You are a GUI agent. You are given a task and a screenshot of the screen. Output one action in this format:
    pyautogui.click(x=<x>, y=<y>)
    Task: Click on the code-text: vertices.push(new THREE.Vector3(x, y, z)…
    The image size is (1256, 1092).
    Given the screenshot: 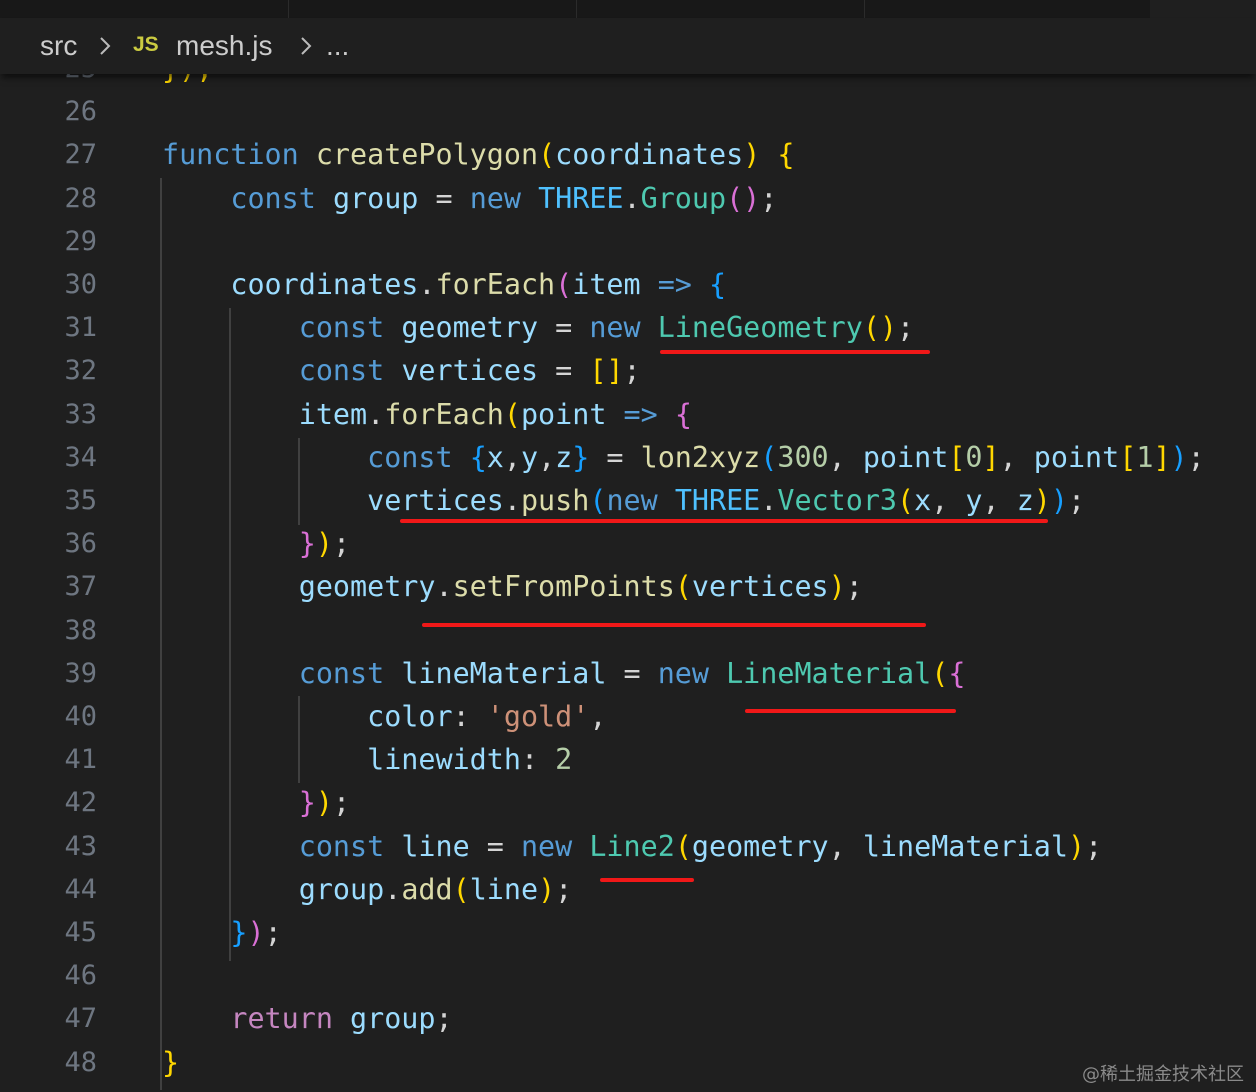 What is the action you would take?
    pyautogui.click(x=623, y=500)
    